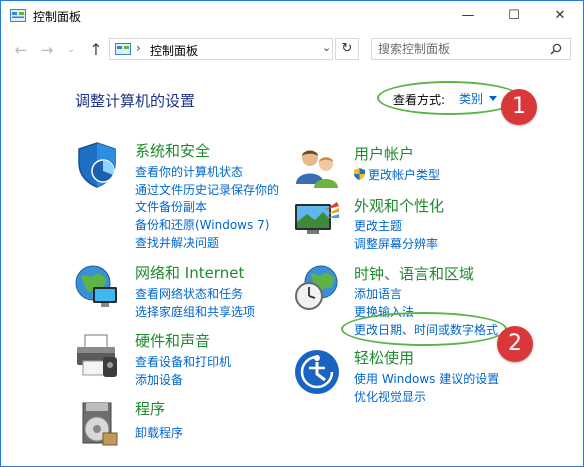  What do you see at coordinates (189, 293) in the screenshot?
I see `link-network-status: 查看网络状态和任务` at bounding box center [189, 293].